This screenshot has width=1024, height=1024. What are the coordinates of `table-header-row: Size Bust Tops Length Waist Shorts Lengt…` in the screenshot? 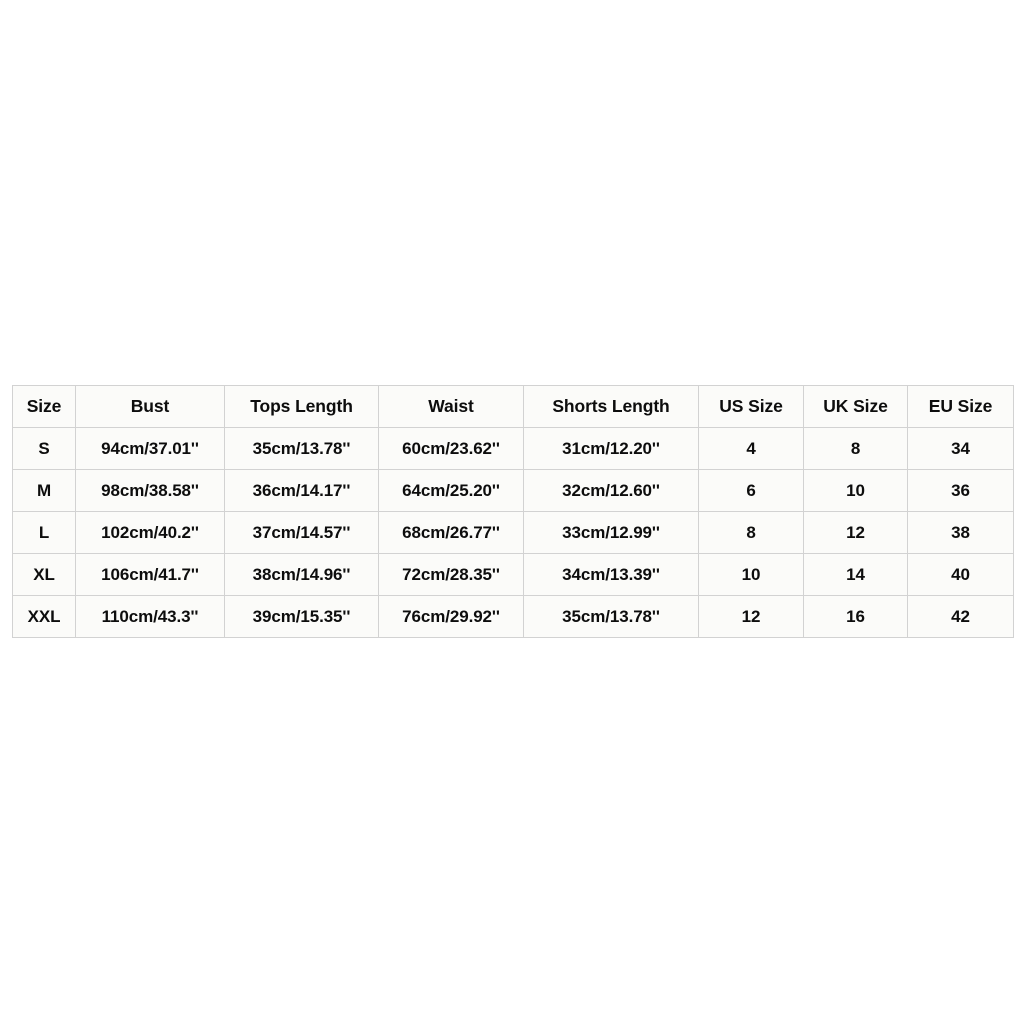 It's located at (513, 406).